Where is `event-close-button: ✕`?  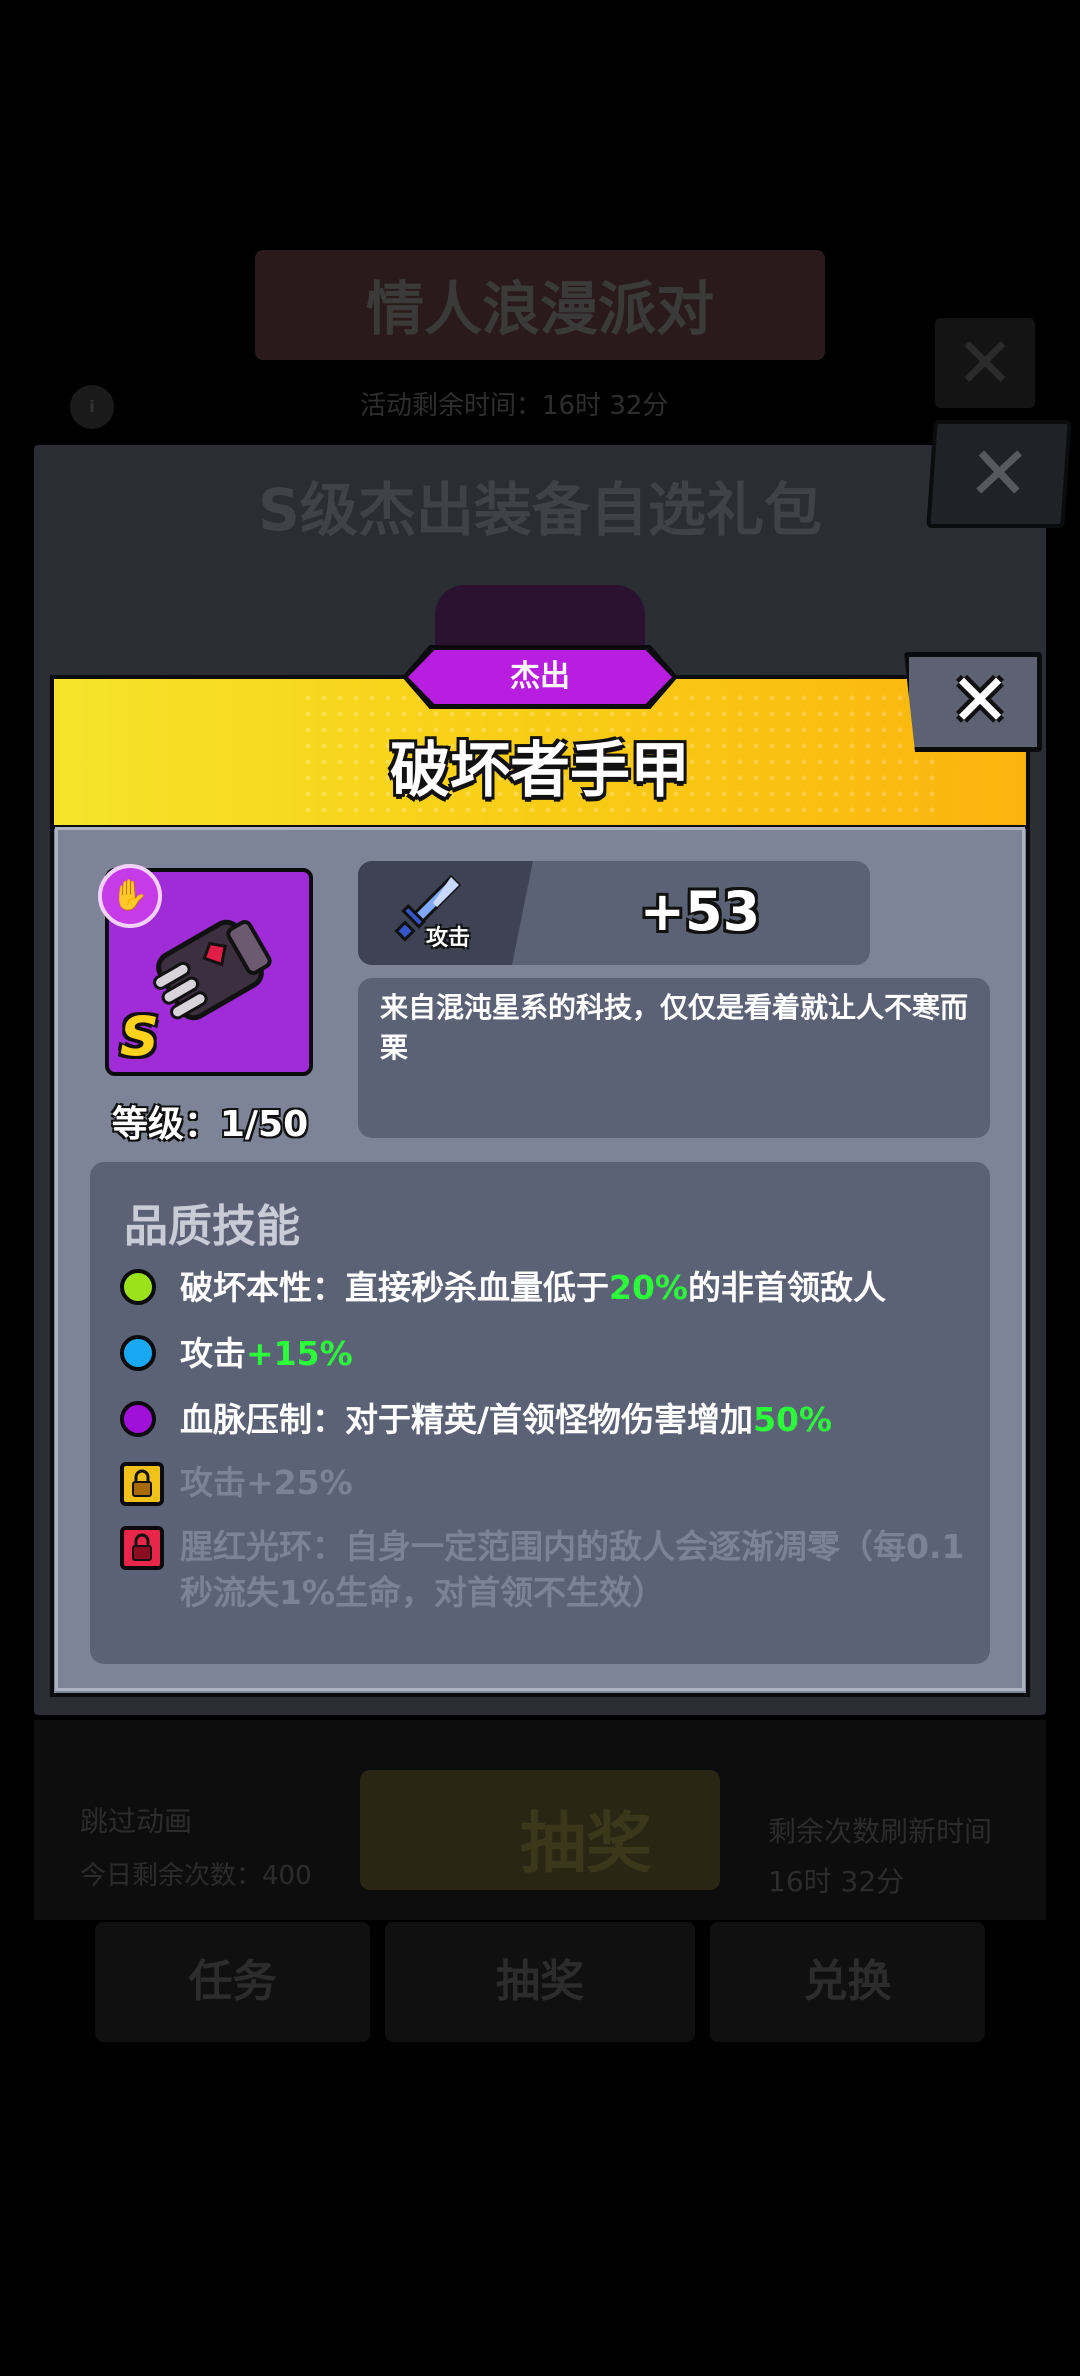 event-close-button: ✕ is located at coordinates (985, 363).